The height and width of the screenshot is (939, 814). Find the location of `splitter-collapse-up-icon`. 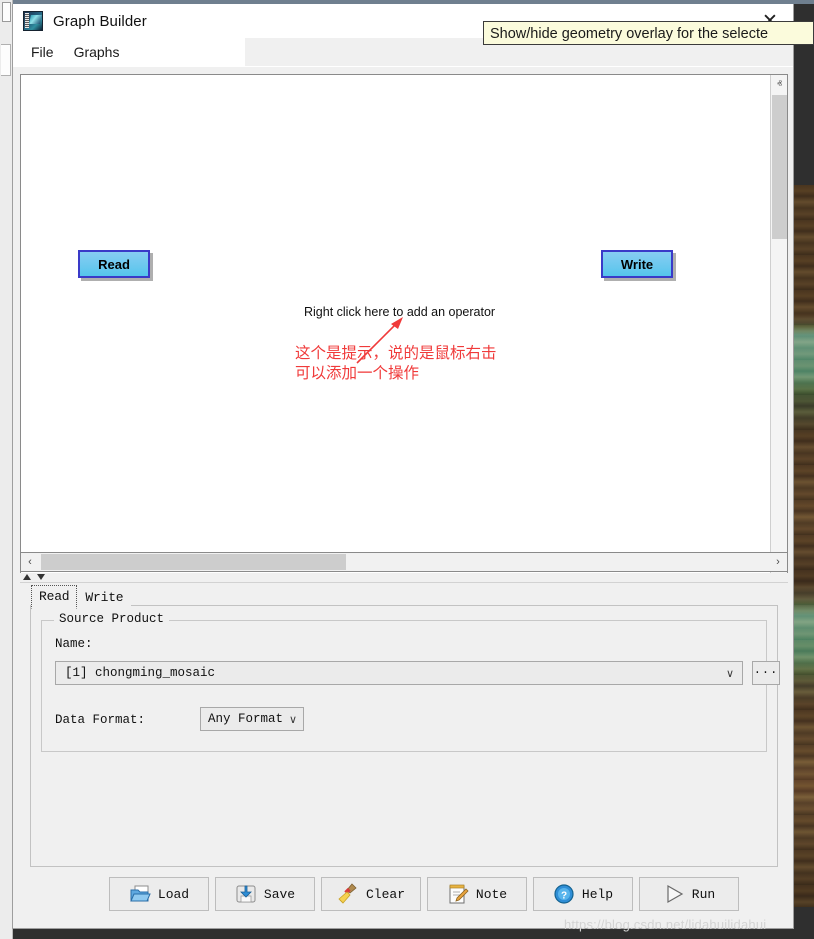

splitter-collapse-up-icon is located at coordinates (27, 577).